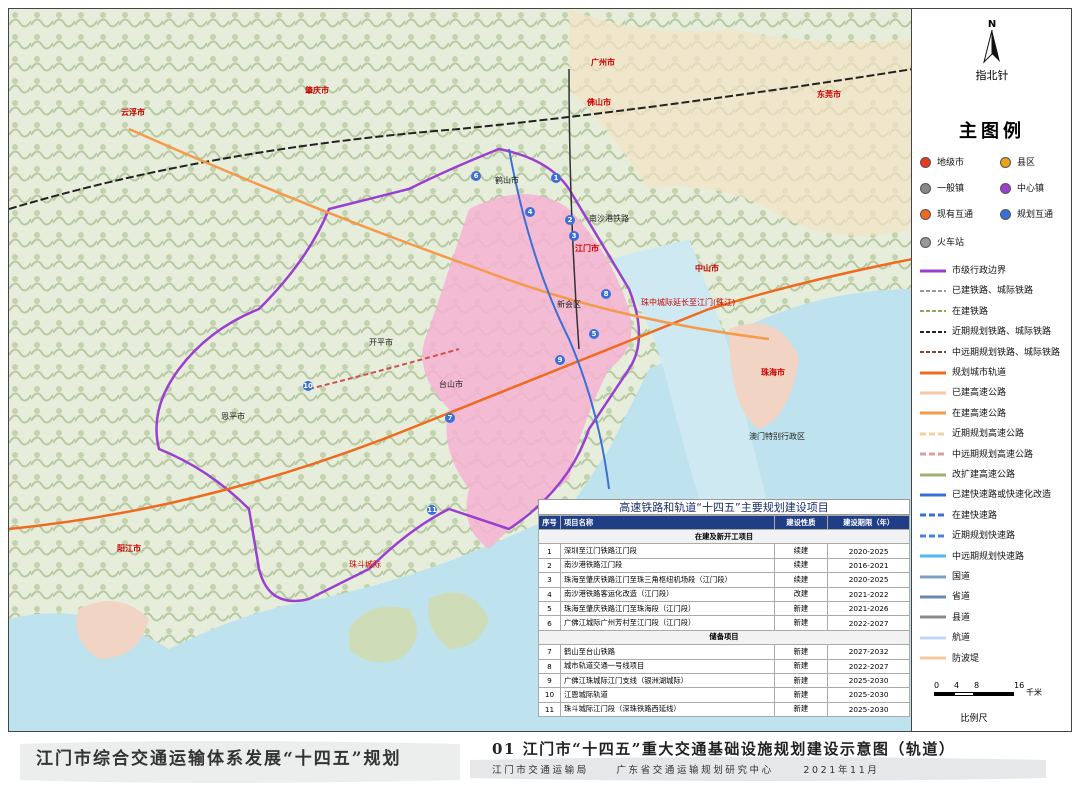 The height and width of the screenshot is (790, 1080). I want to click on project-marker: 1, so click(556, 178).